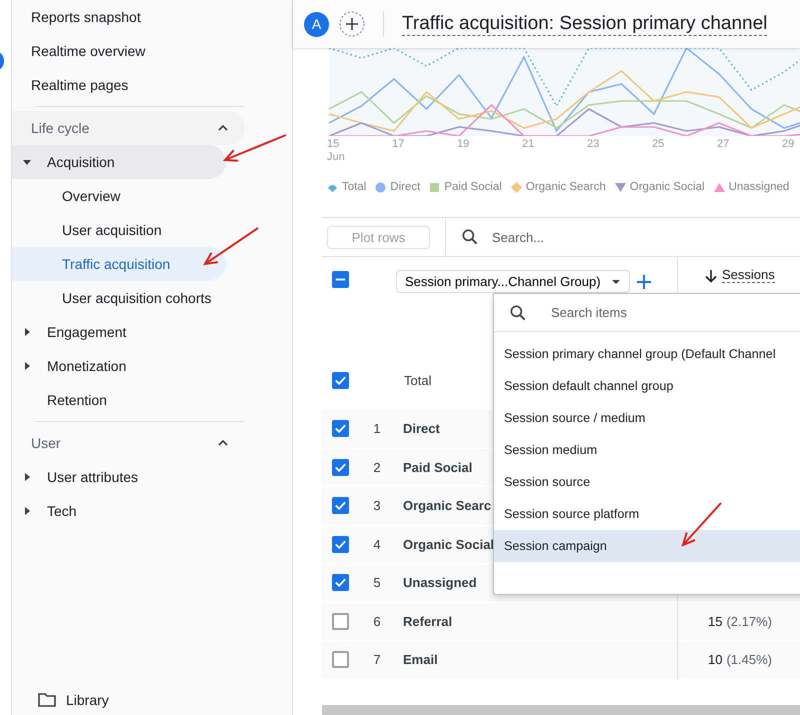 The image size is (800, 715). I want to click on legend-label: Paid Social, so click(473, 187).